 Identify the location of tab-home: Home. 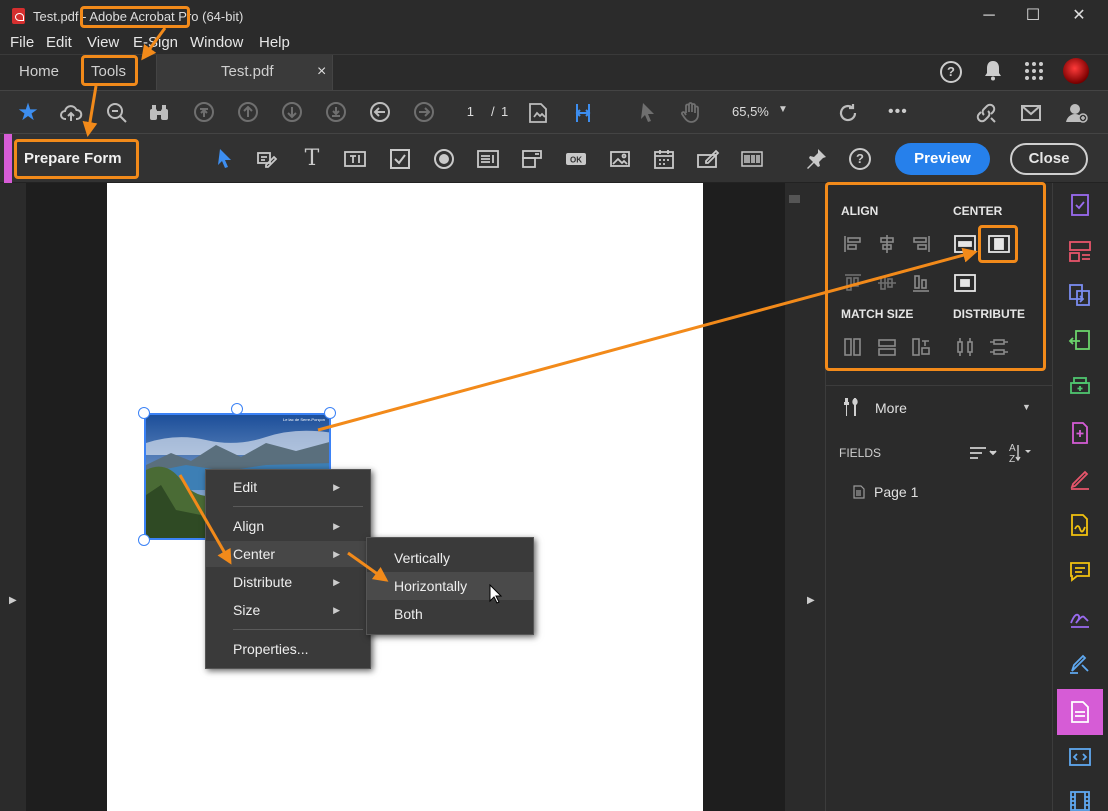
(39, 73).